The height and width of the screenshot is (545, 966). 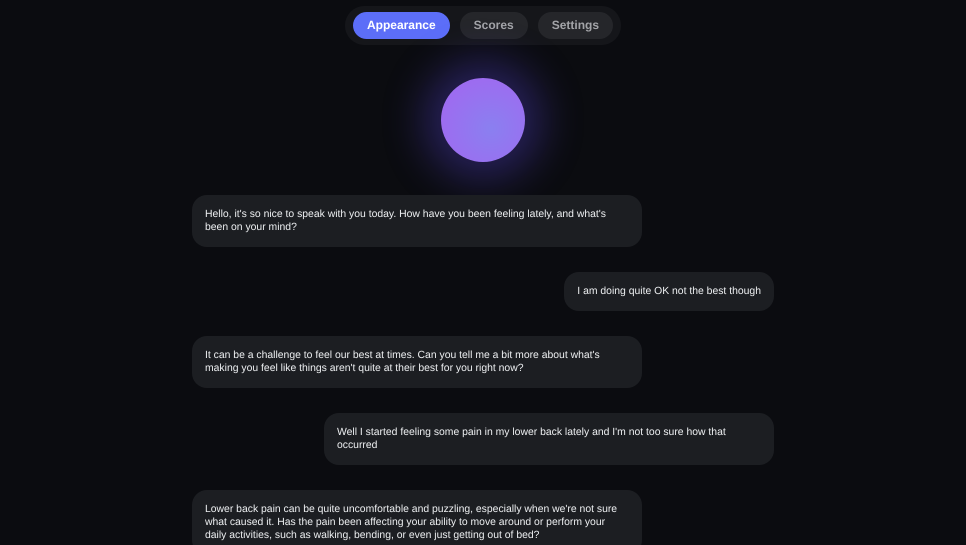 I want to click on user-message: Well I started feeling some pain in my lower back lately and I'm not too sure how that occurred, so click(x=549, y=439).